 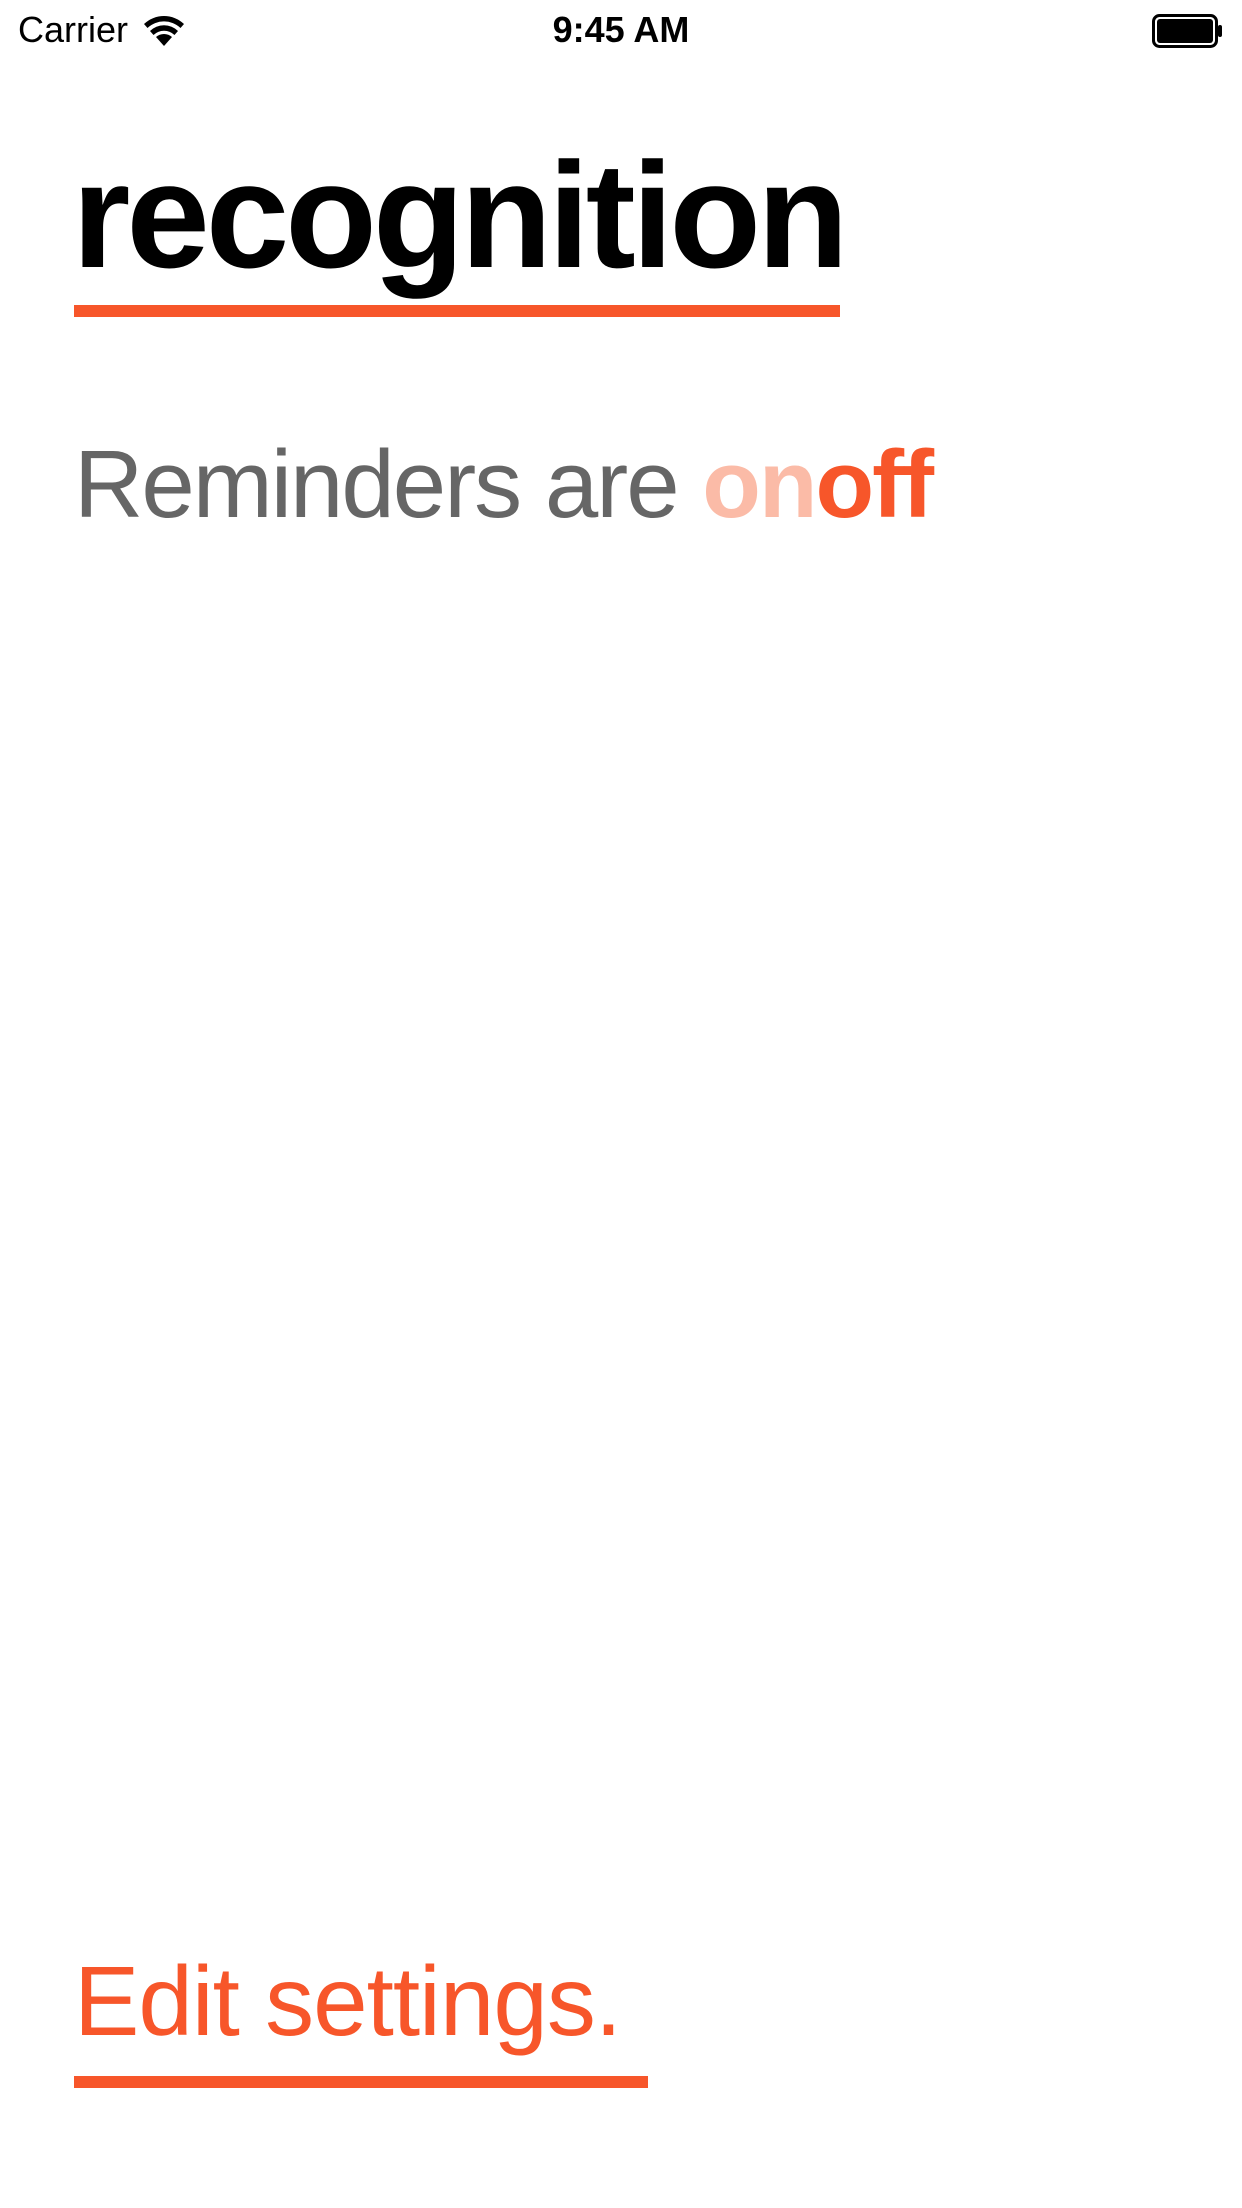 I want to click on reminders-prefix-label: Reminders are, so click(x=388, y=484).